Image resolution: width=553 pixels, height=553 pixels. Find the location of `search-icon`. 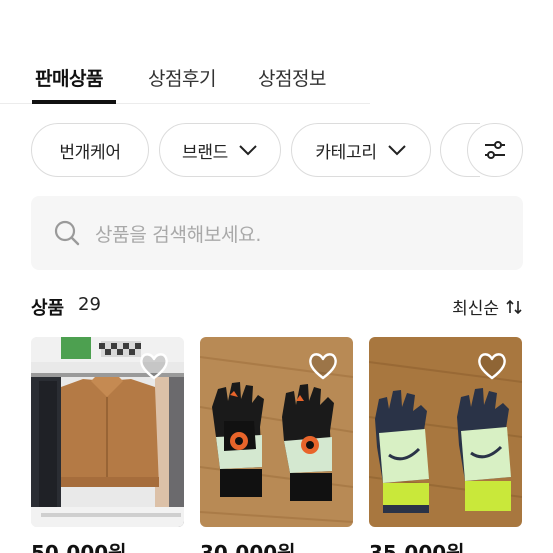

search-icon is located at coordinates (67, 233).